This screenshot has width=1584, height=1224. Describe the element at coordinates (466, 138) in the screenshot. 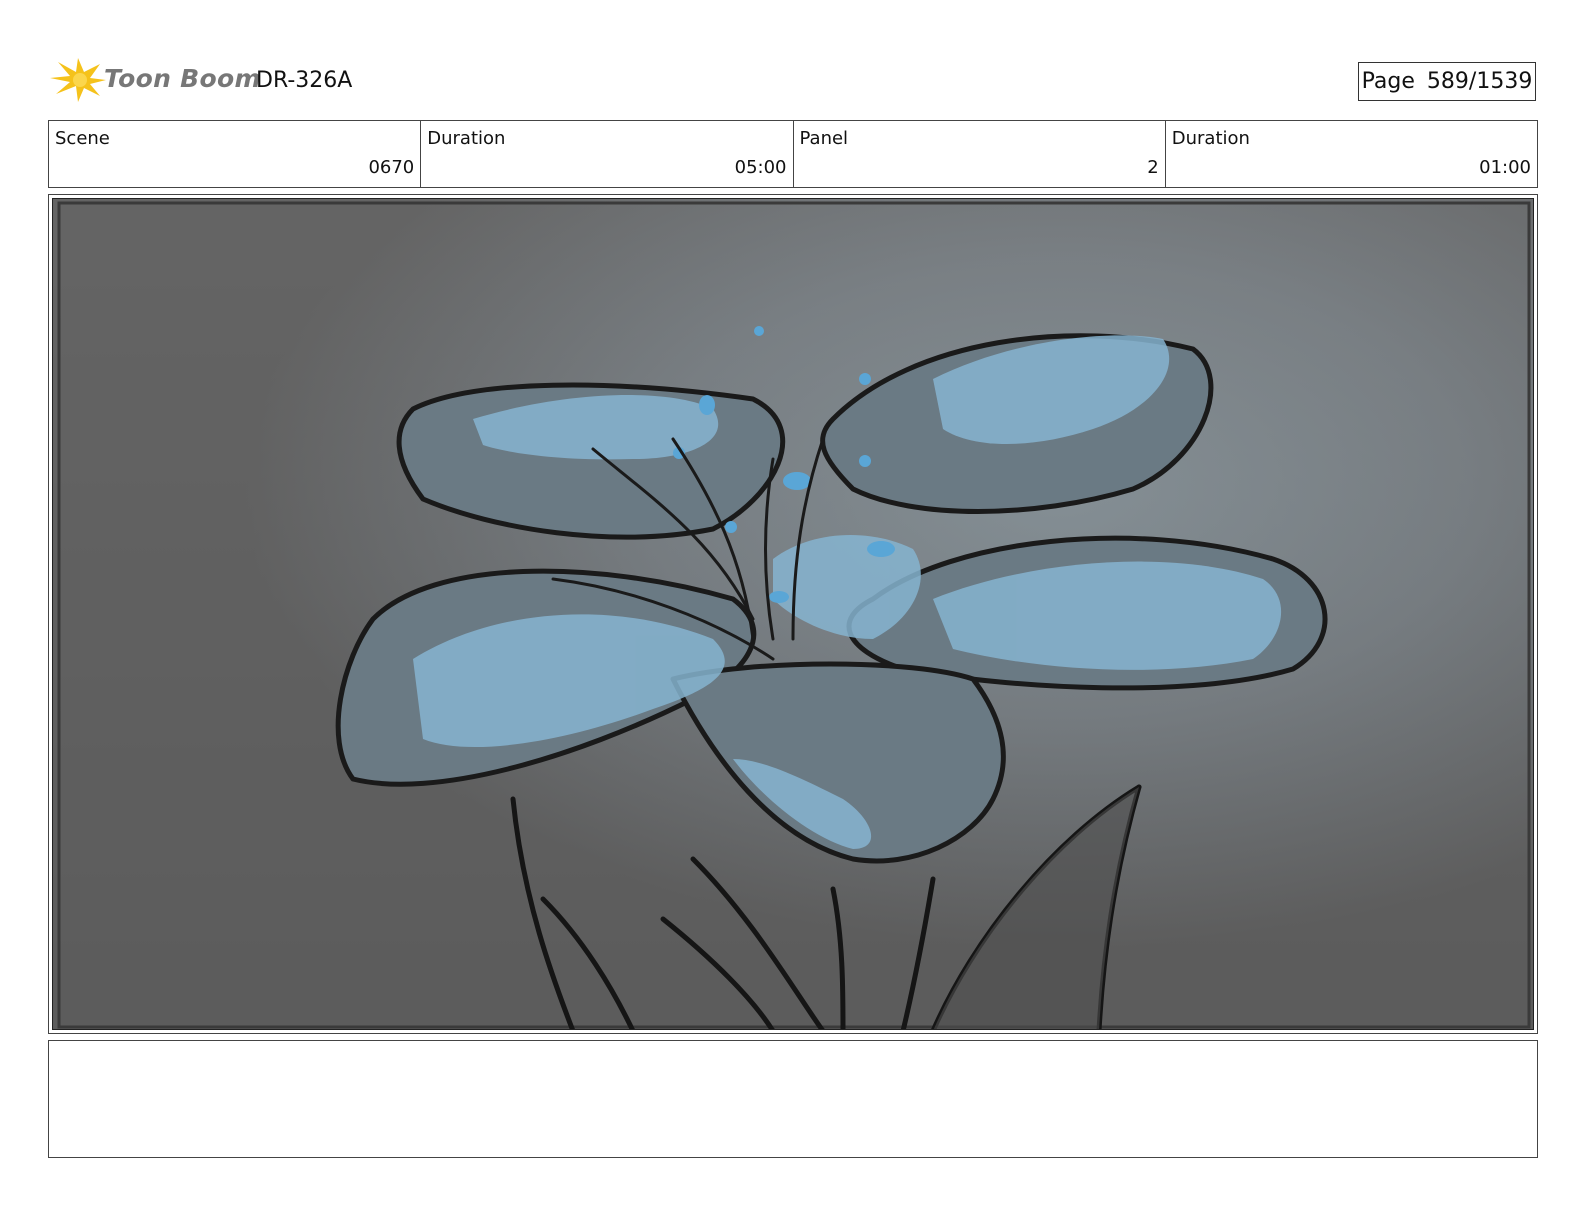

I see `scene-duration-label: Duration` at that location.